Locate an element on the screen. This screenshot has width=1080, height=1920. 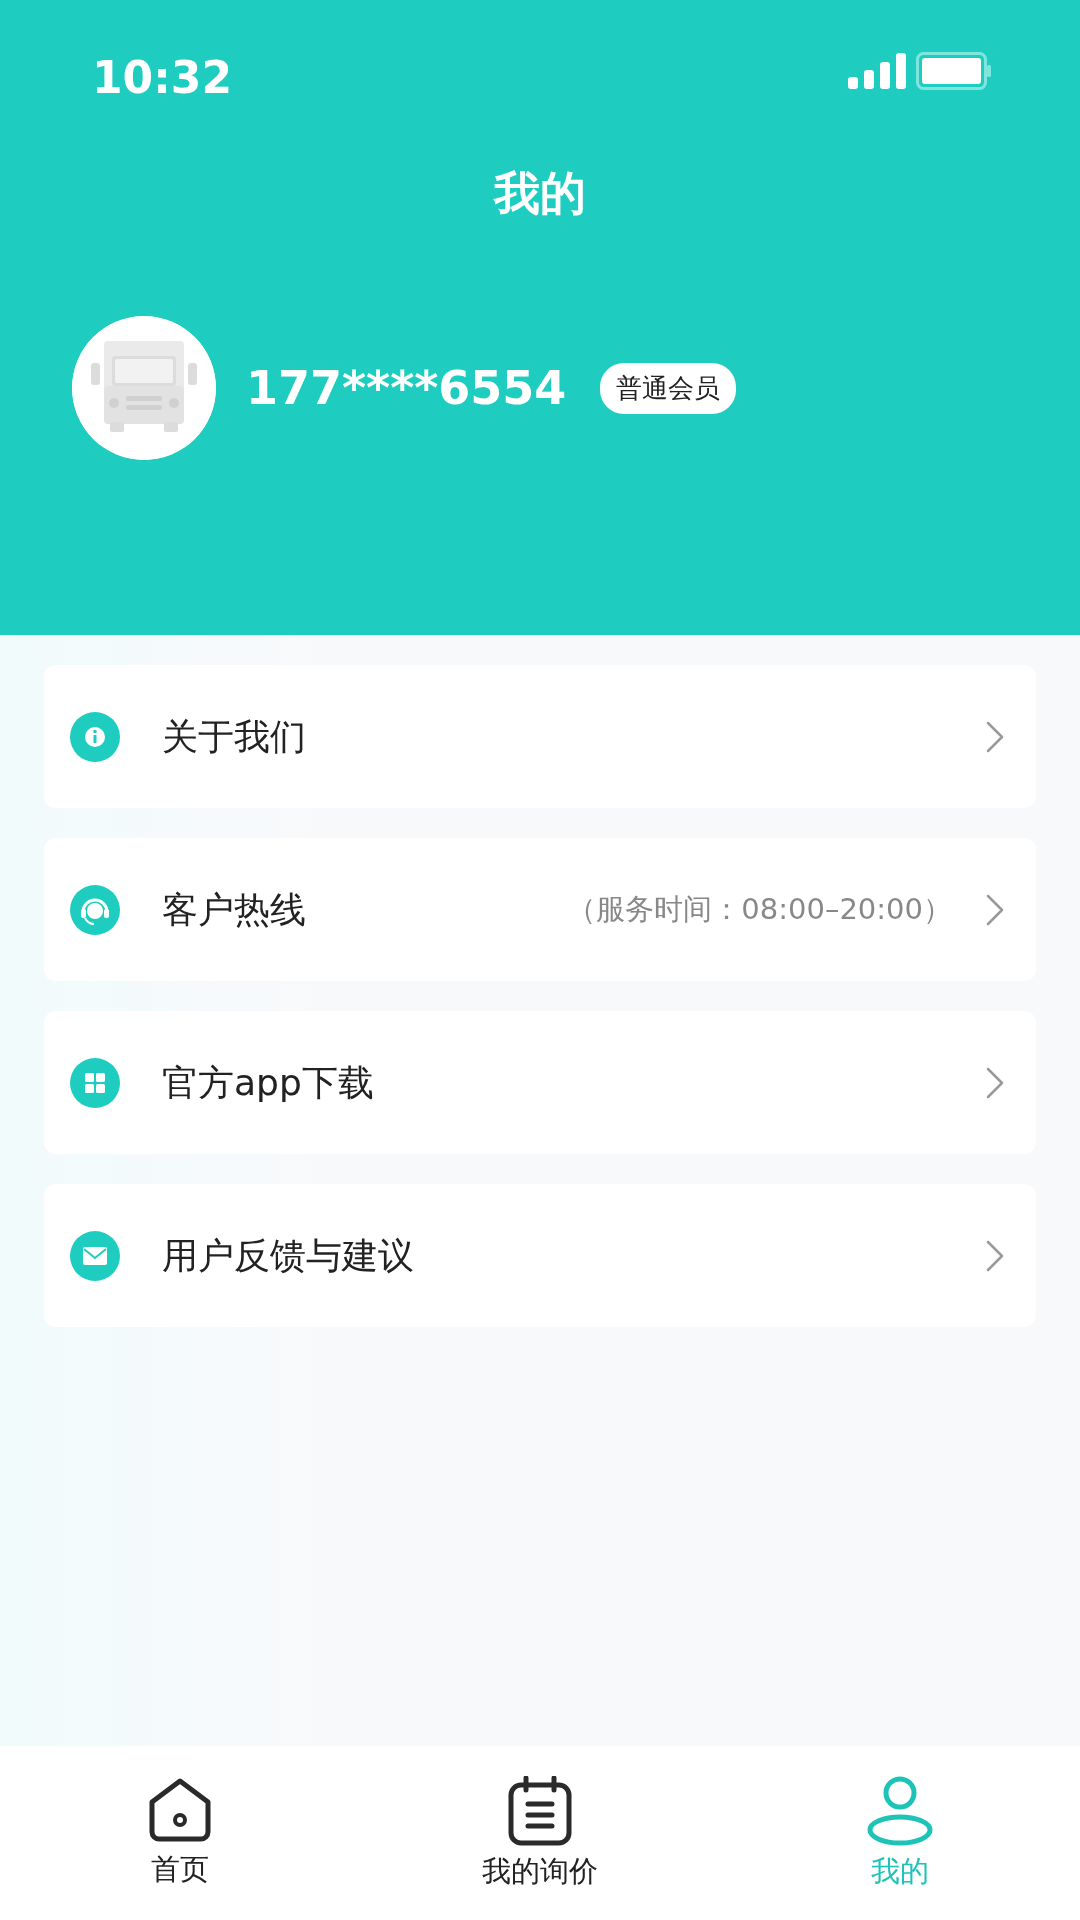
menu-item: 官方app下载 is located at coordinates (540, 1082).